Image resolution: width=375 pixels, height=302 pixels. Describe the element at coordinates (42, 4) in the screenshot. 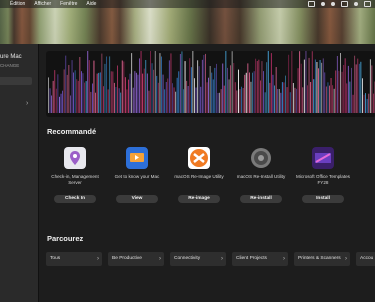

I see `menu-view: Afficher` at that location.